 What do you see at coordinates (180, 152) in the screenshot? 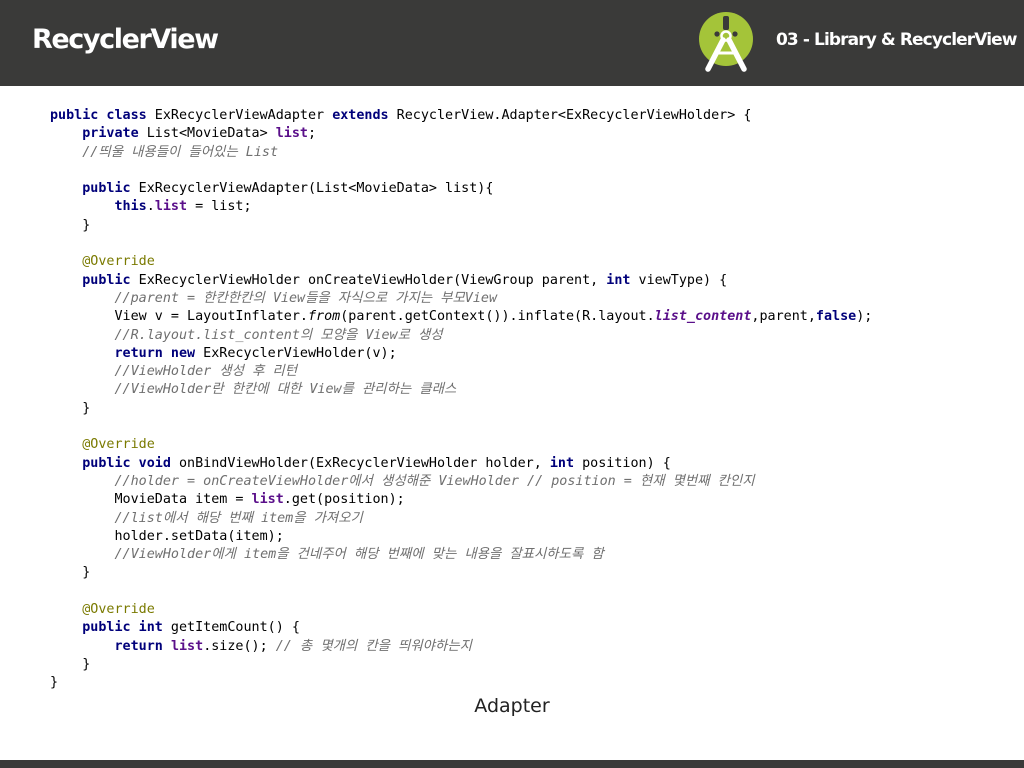
I see `code-token: //띄울 내용들이 들어있는 List` at bounding box center [180, 152].